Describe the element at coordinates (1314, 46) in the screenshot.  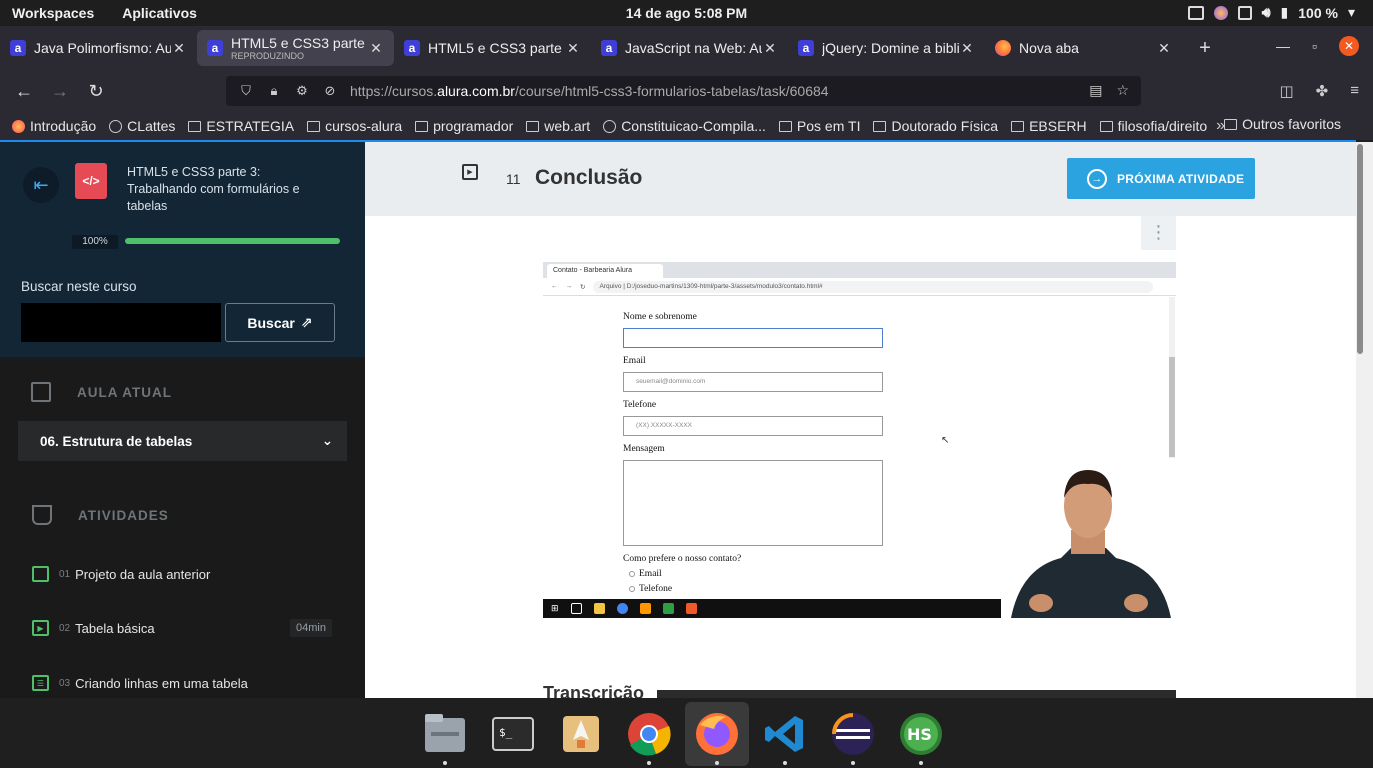
I see `maximize-icon: ▫` at that location.